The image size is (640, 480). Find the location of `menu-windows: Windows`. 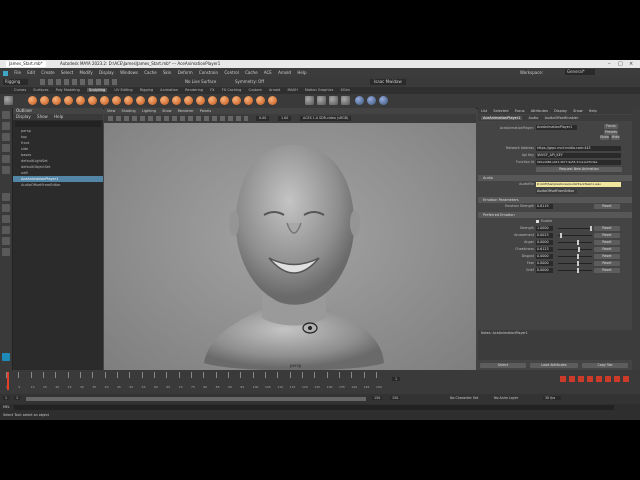

menu-windows: Windows is located at coordinates (129, 72).